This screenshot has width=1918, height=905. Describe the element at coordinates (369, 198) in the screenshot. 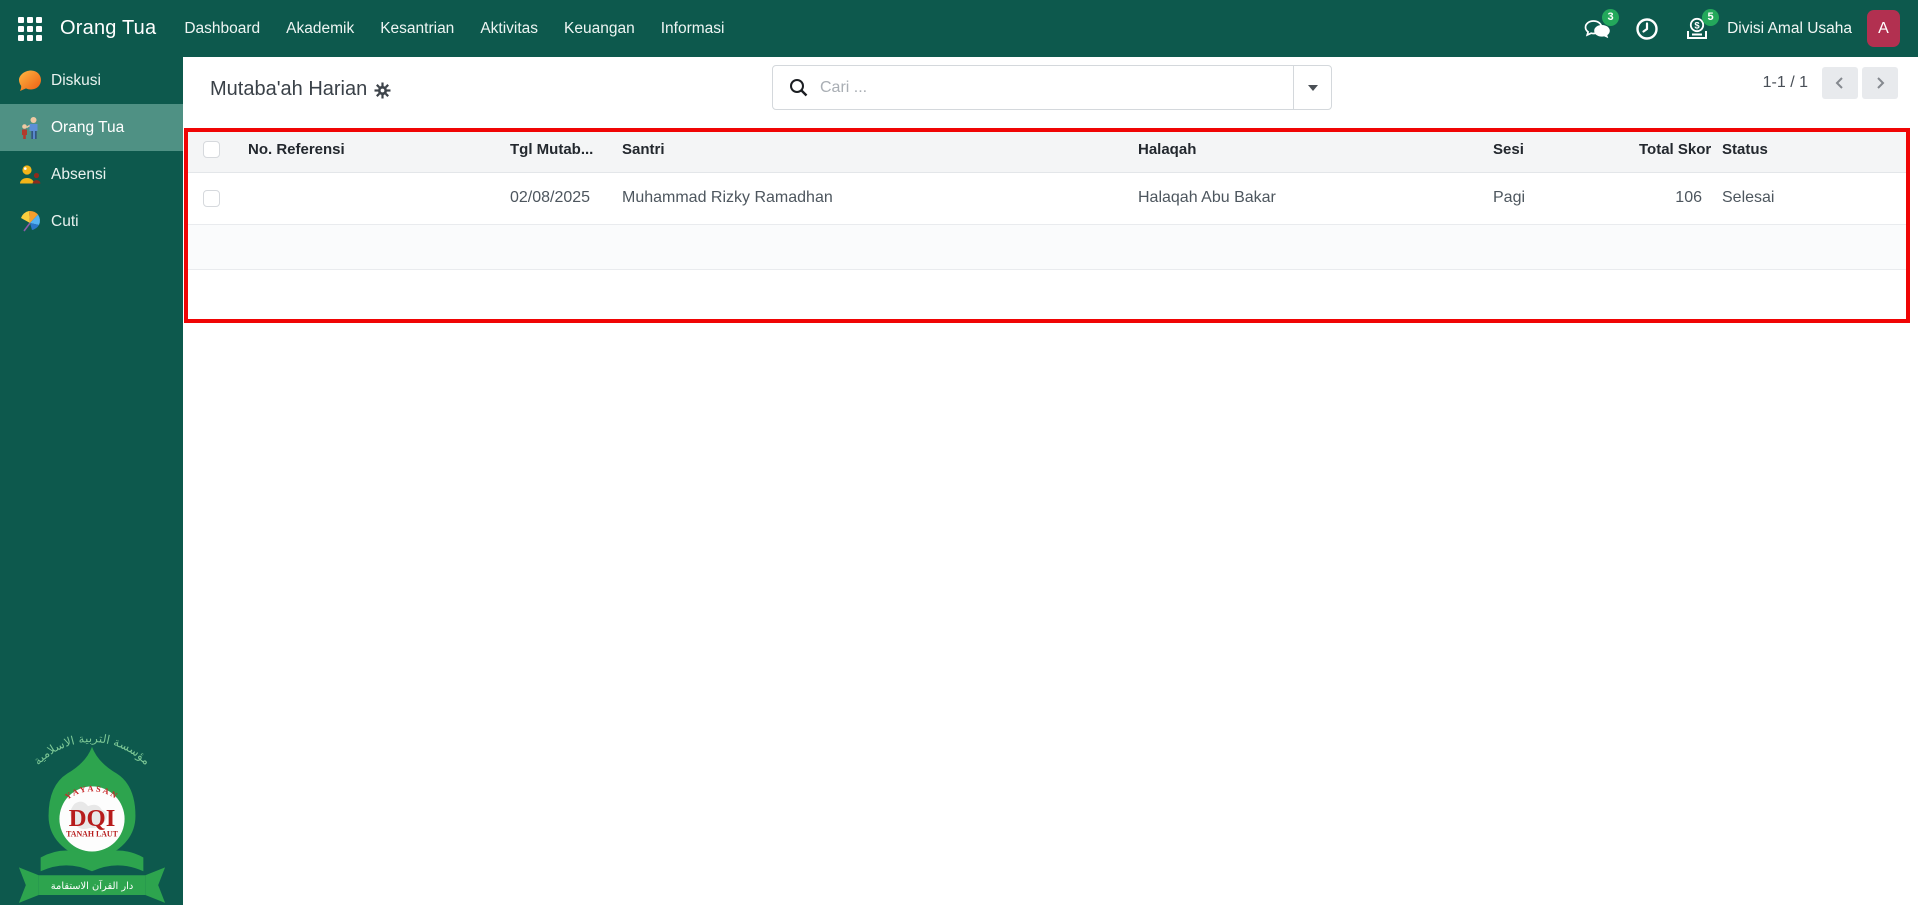

I see `cell-no-referensi` at that location.